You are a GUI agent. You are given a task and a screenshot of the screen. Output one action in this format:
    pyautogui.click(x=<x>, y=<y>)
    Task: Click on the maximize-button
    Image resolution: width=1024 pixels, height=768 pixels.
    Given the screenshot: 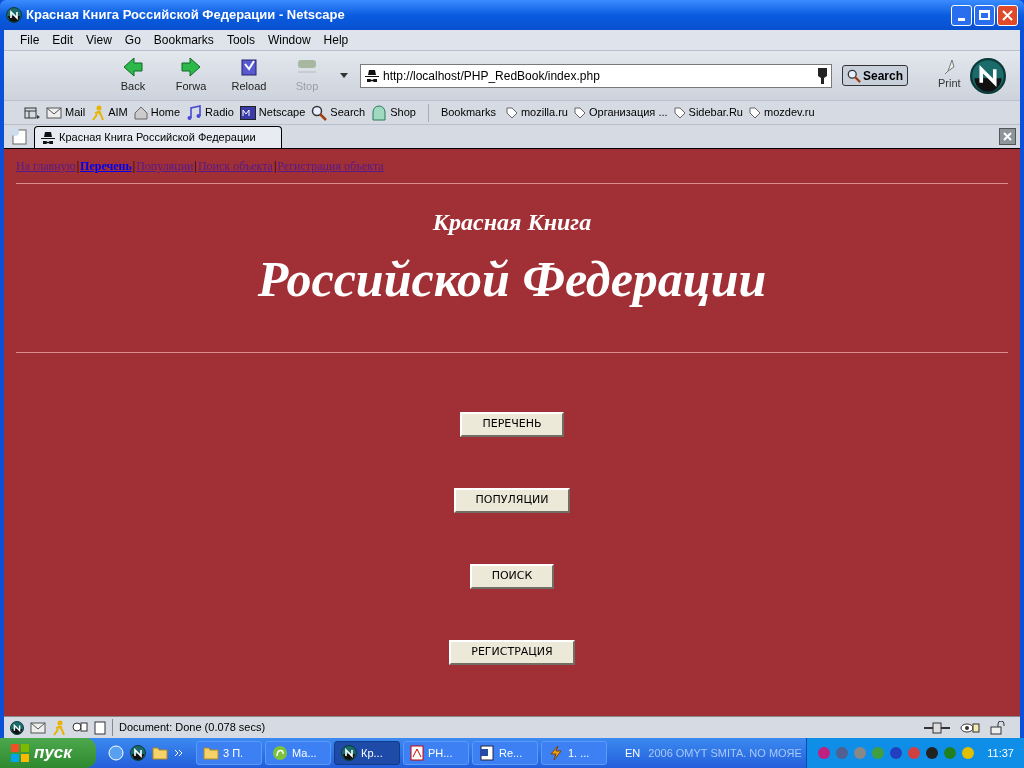 What is the action you would take?
    pyautogui.click(x=984, y=15)
    